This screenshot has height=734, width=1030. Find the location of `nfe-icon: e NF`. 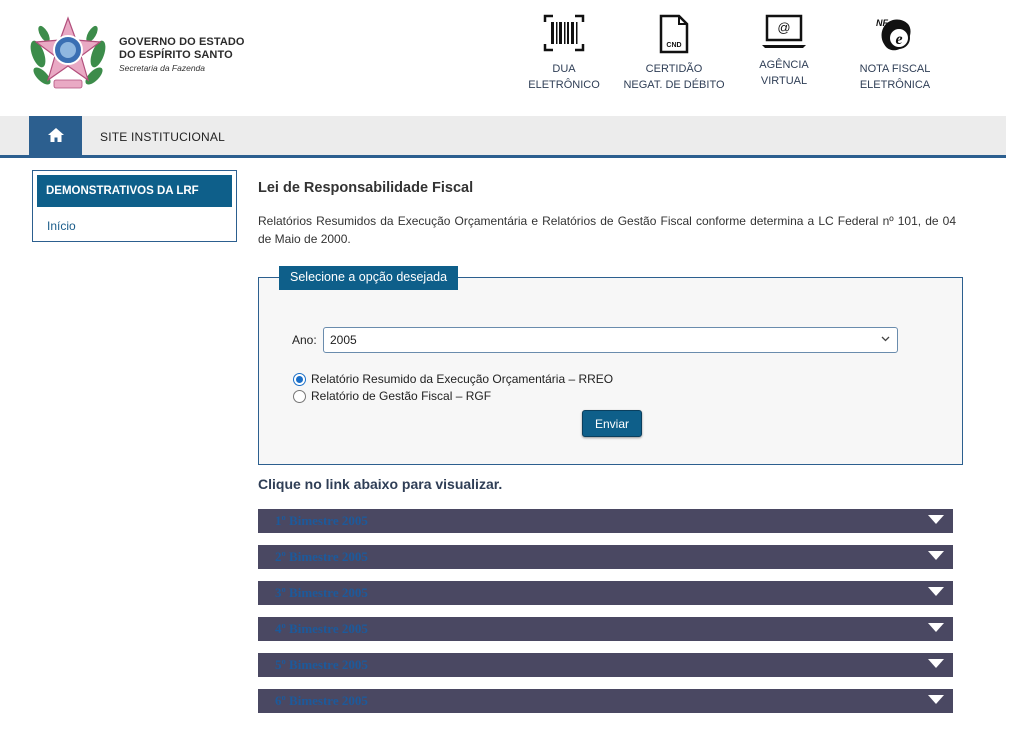

nfe-icon: e NF is located at coordinates (895, 37).